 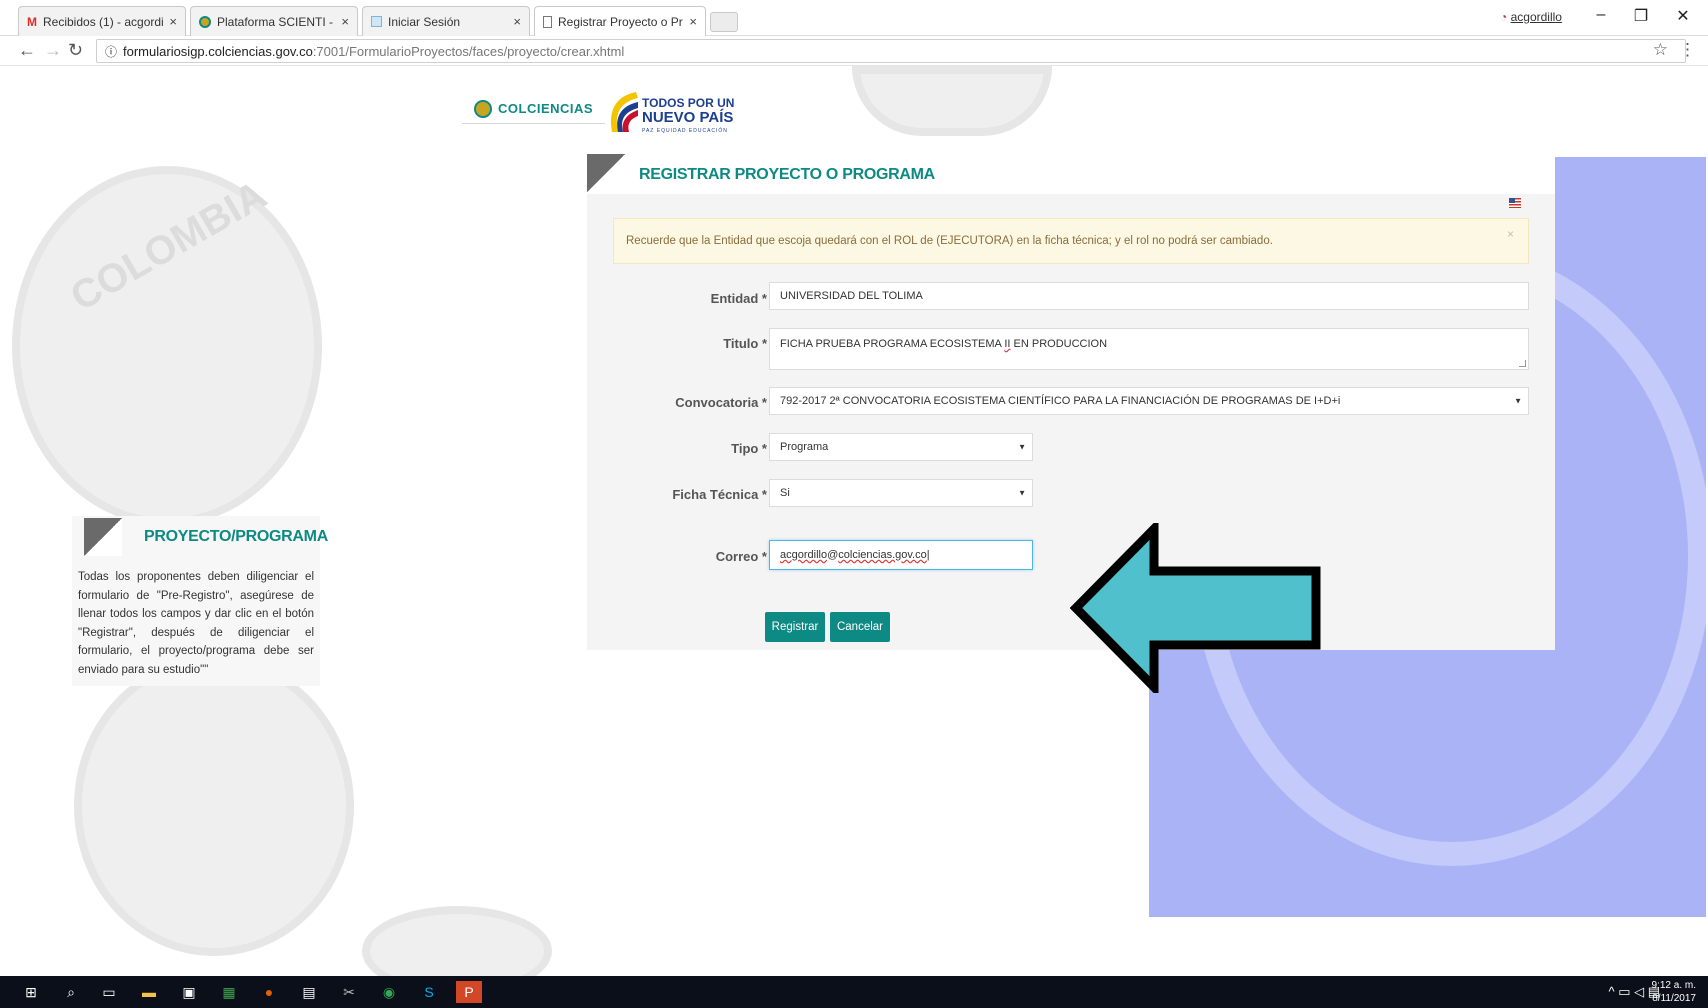 I want to click on annotation-arrow-icon, so click(x=1195, y=608).